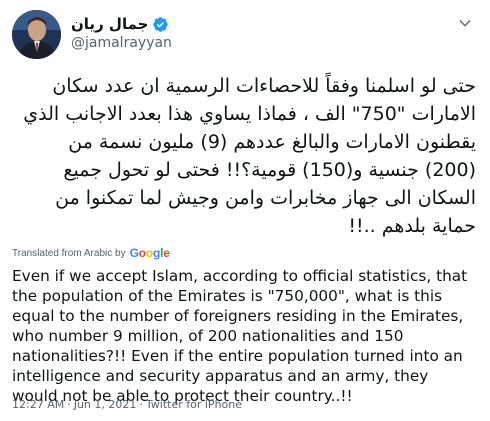 Image resolution: width=490 pixels, height=421 pixels. What do you see at coordinates (465, 23) in the screenshot?
I see `chevron-down-icon` at bounding box center [465, 23].